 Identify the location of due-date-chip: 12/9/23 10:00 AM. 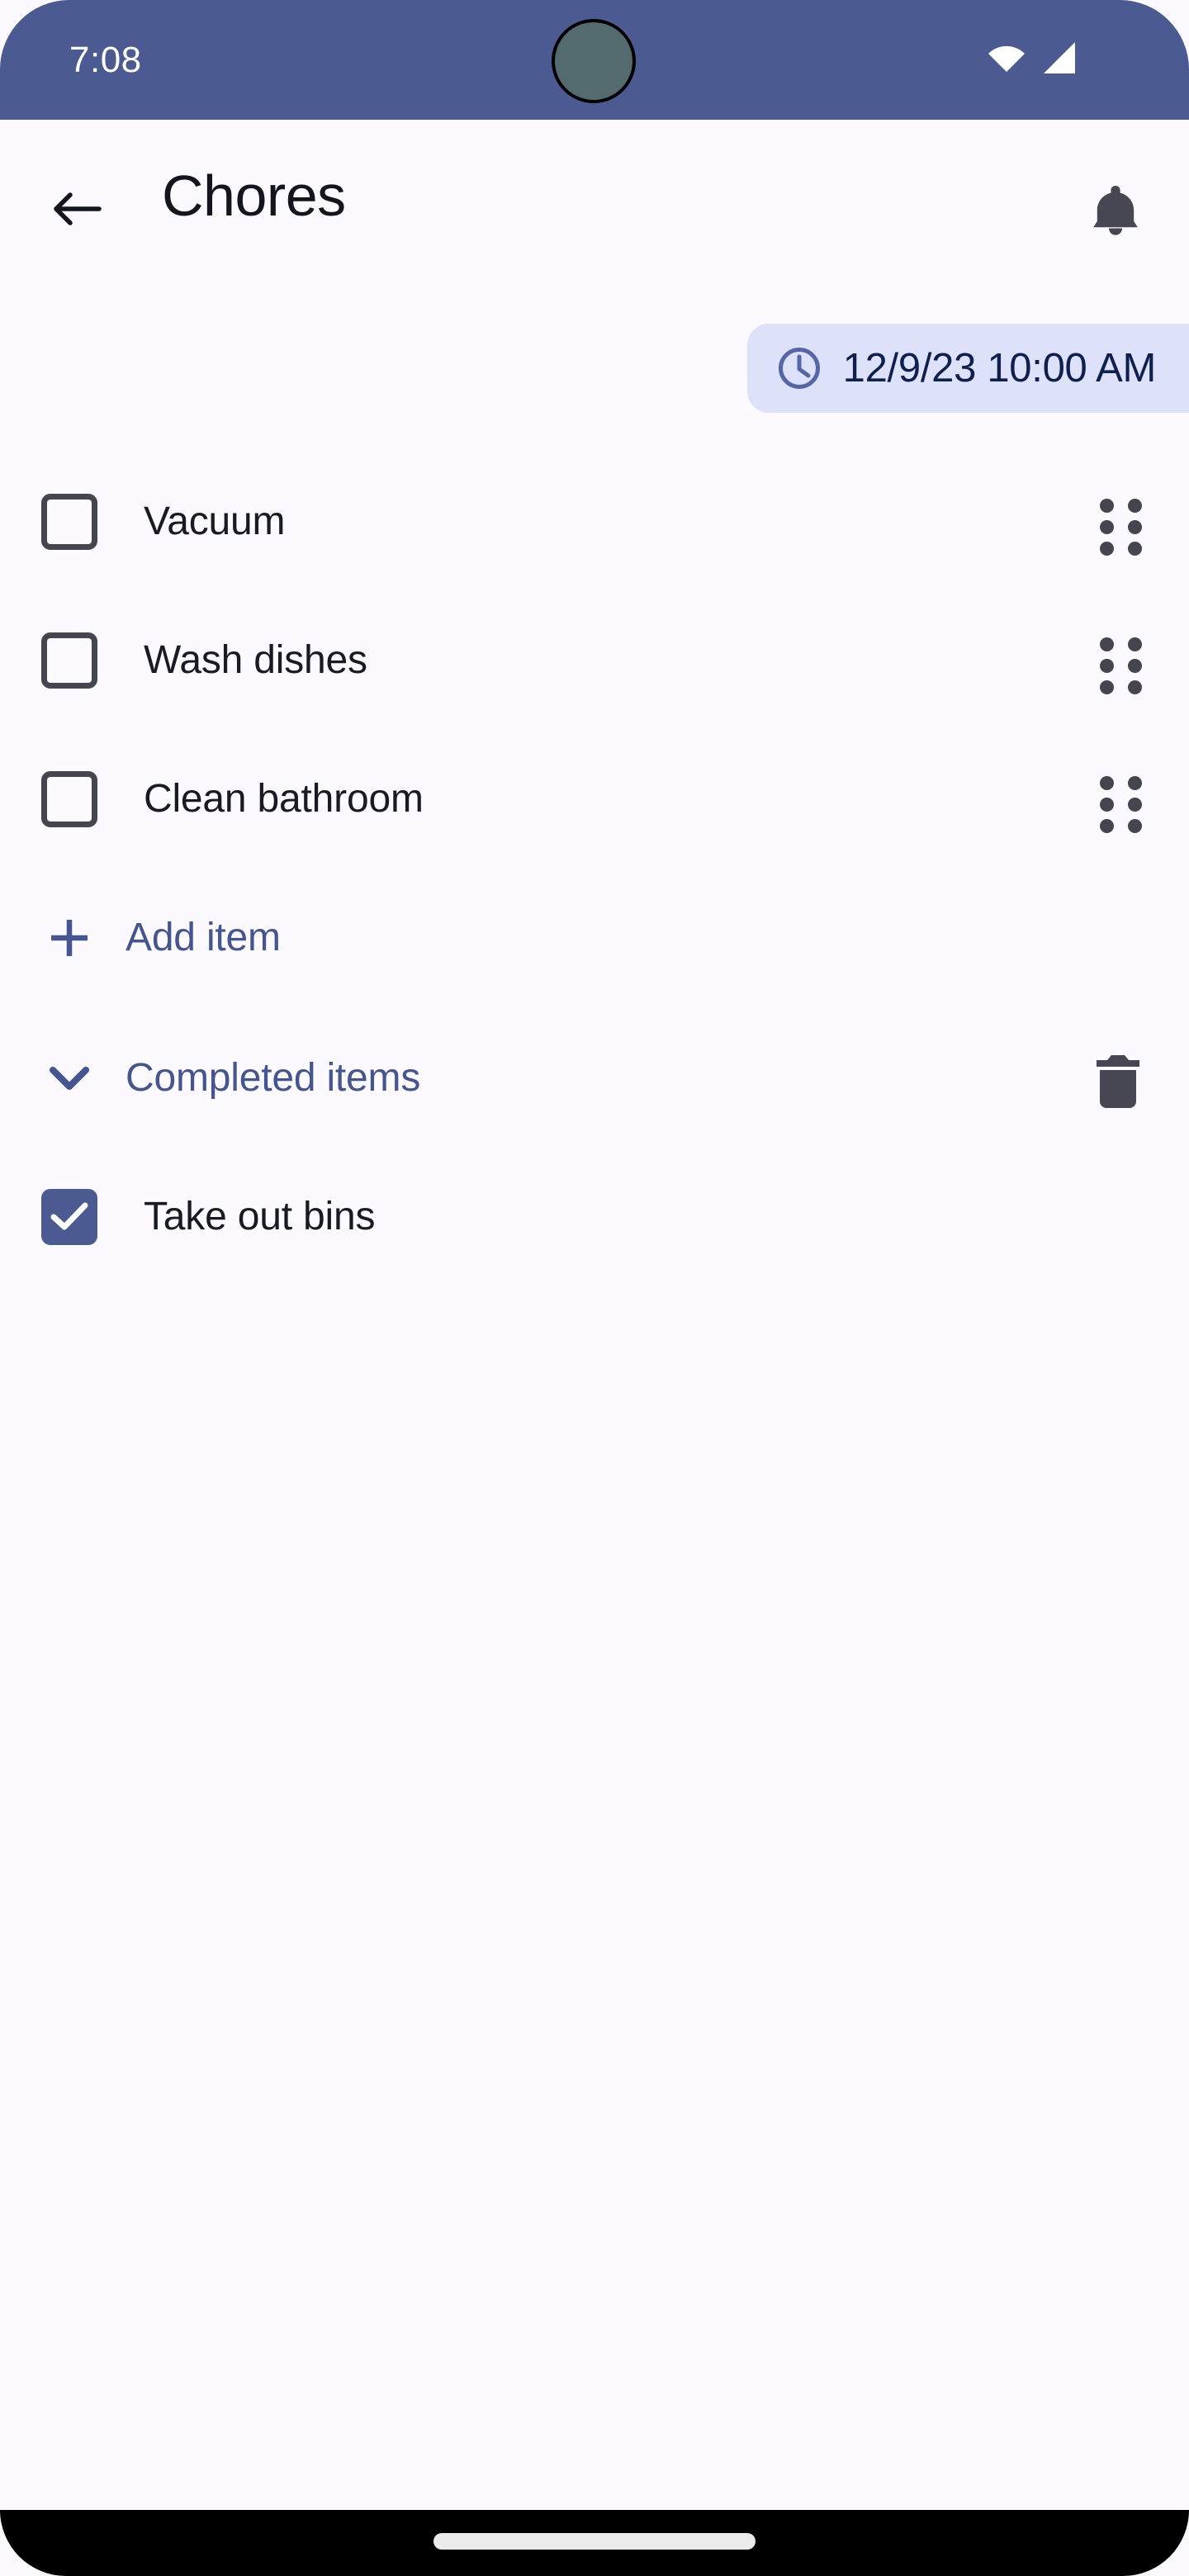
(967, 368).